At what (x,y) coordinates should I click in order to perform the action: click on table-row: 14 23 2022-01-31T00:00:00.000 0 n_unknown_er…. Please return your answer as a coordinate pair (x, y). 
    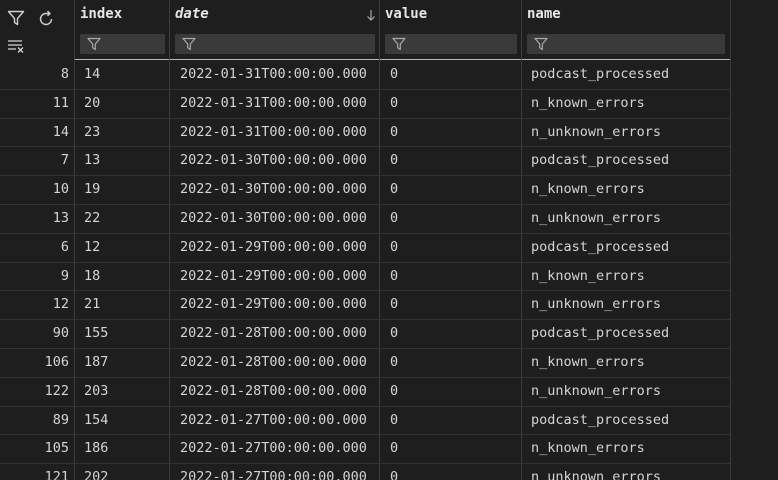
    Looking at the image, I should click on (389, 132).